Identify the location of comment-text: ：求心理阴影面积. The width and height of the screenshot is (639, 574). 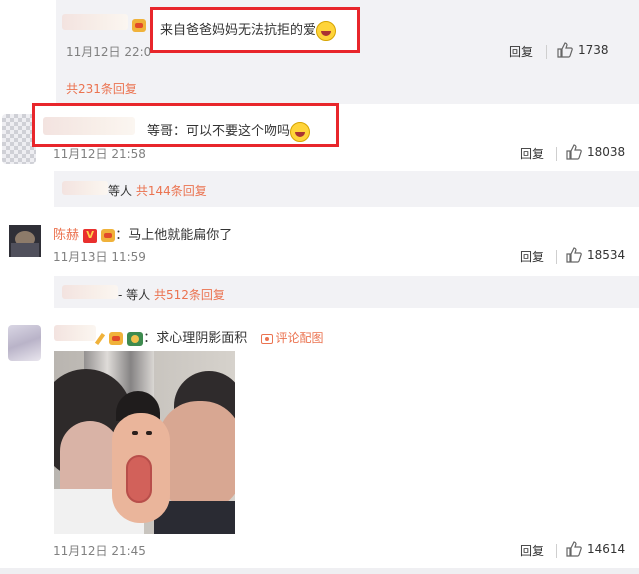
(195, 338).